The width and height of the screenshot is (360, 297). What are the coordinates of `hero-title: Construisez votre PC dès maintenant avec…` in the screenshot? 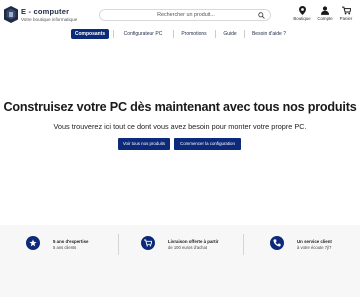 It's located at (180, 107).